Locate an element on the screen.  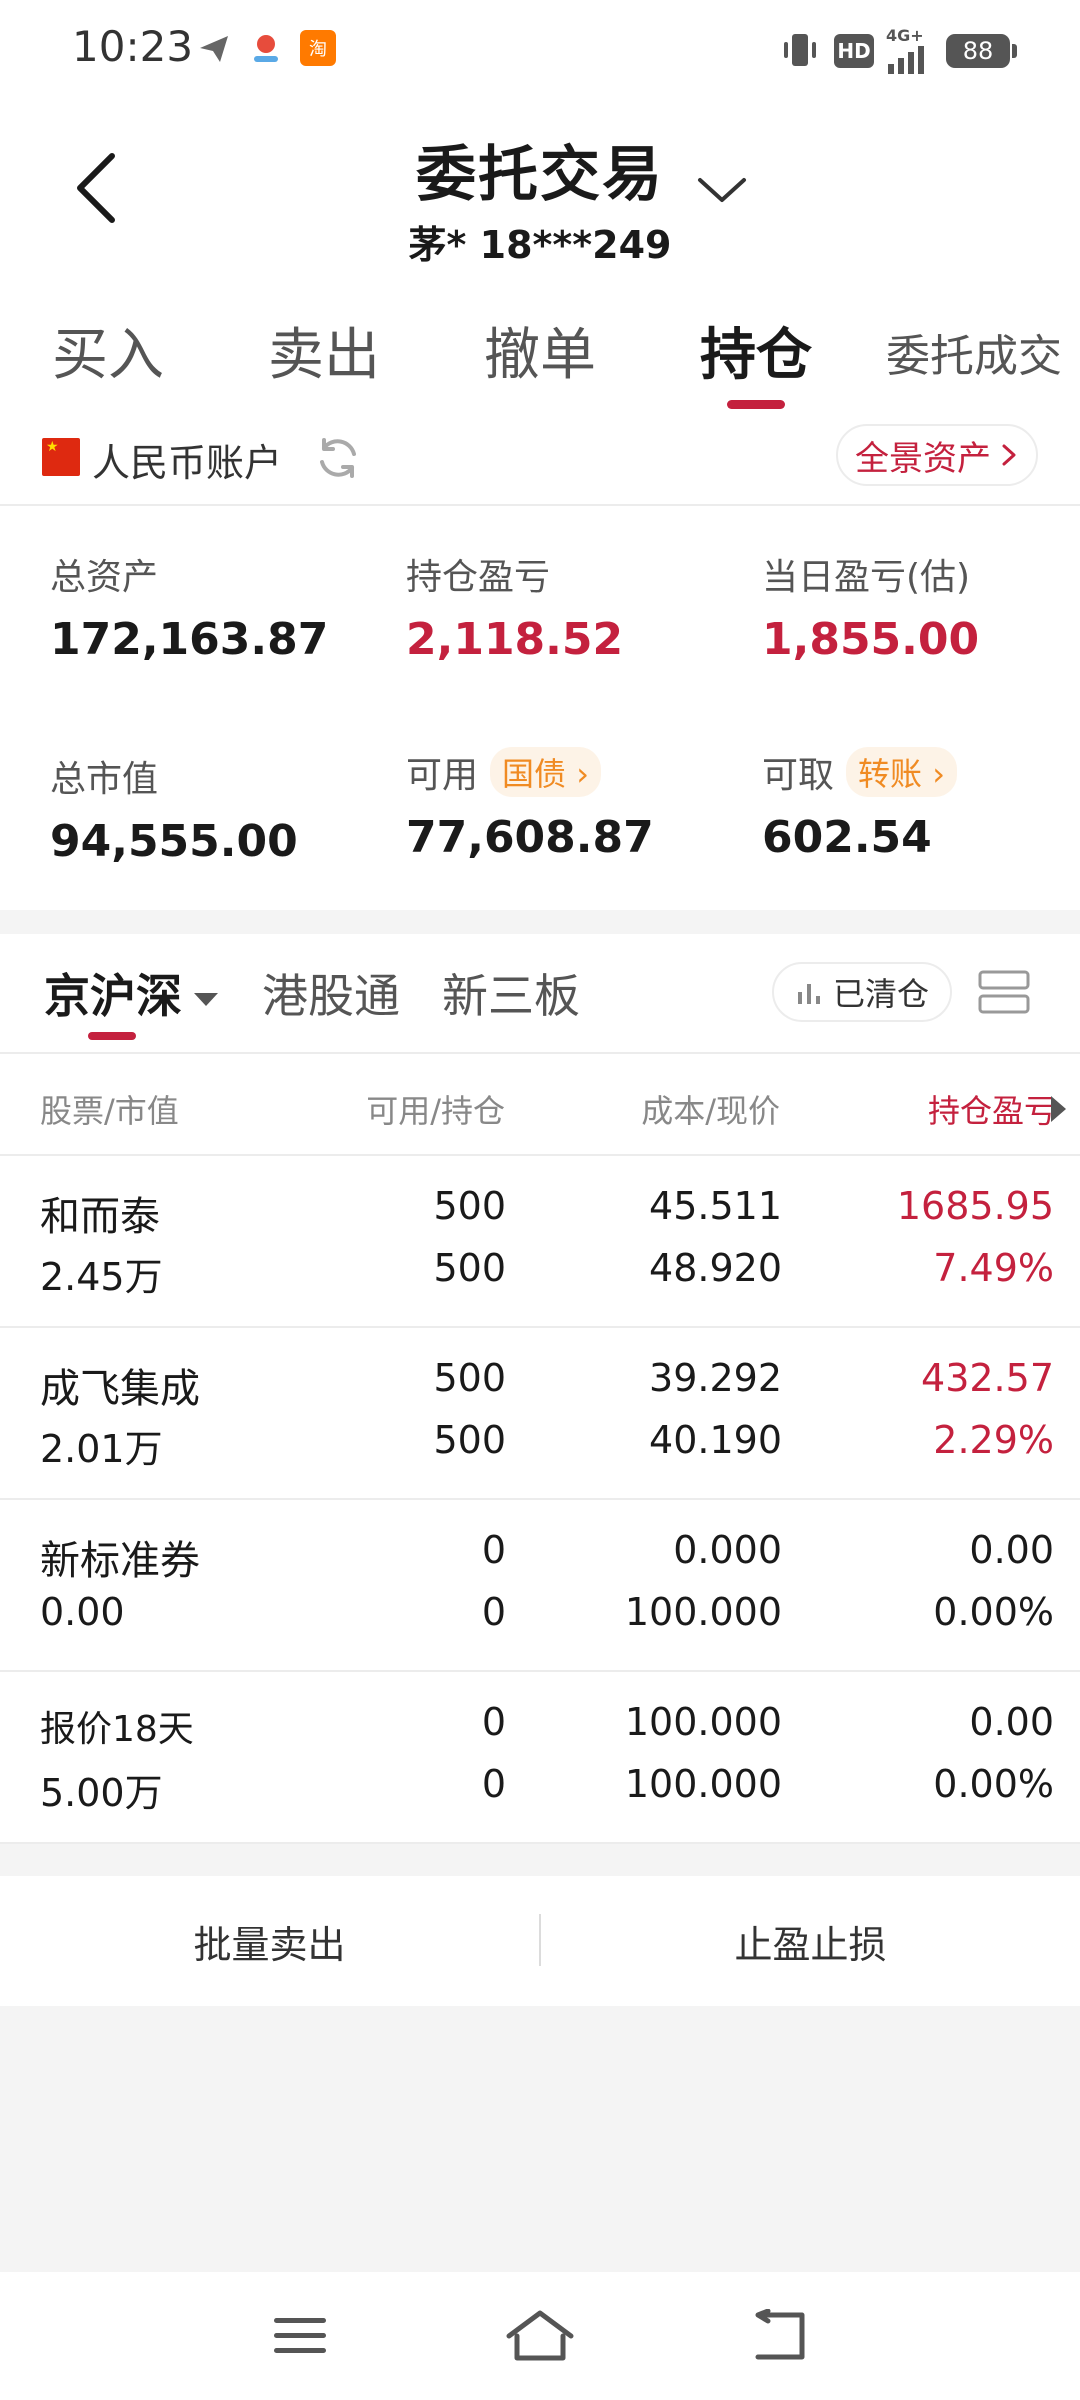
tab-cancel: 撤单 is located at coordinates (540, 350).